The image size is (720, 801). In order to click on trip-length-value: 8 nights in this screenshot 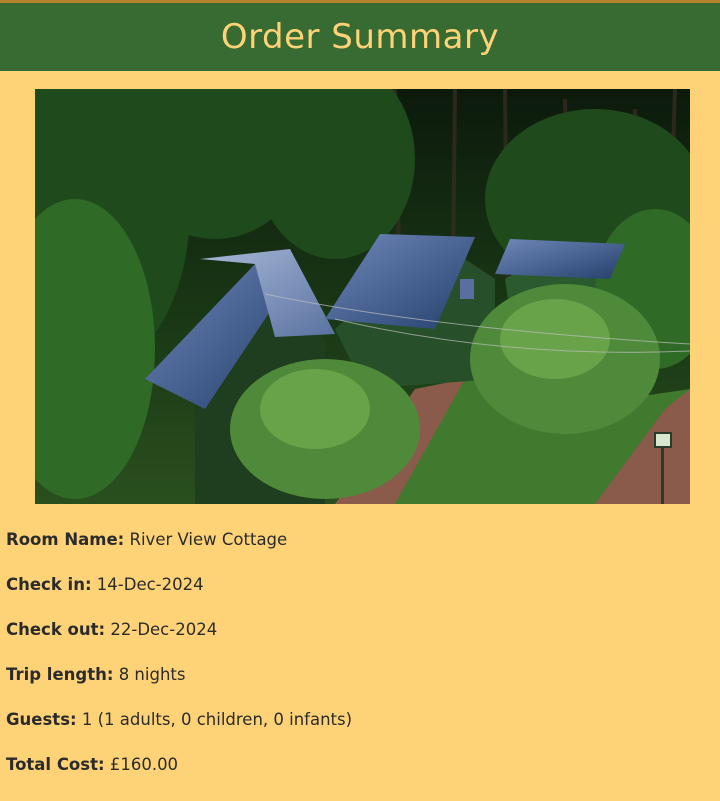, I will do `click(152, 674)`.